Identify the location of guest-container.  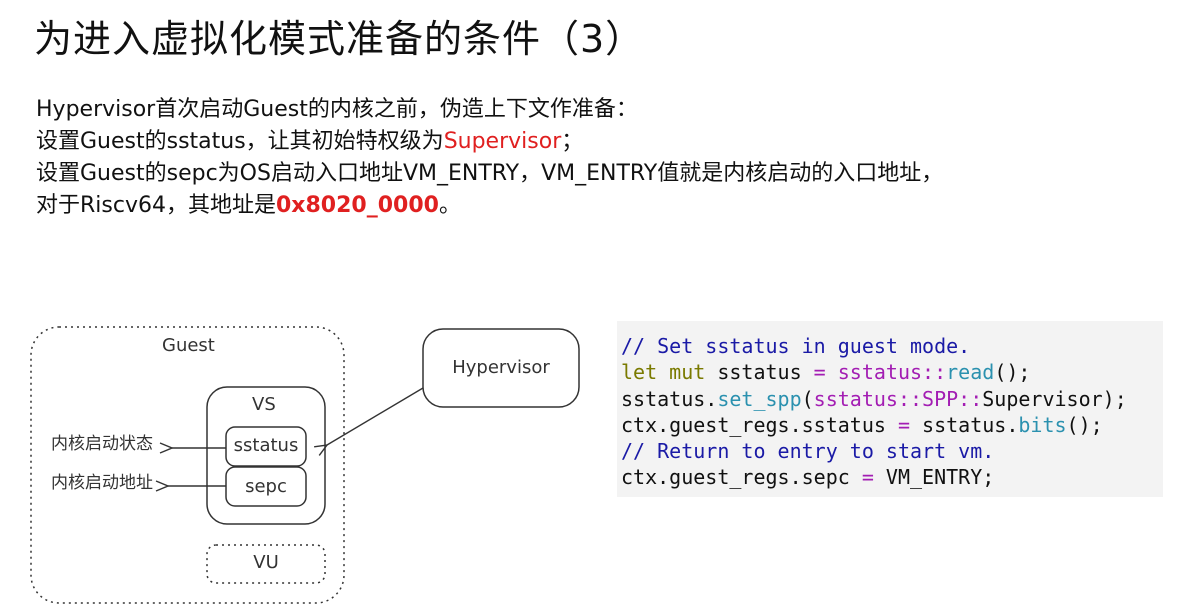
(187, 465).